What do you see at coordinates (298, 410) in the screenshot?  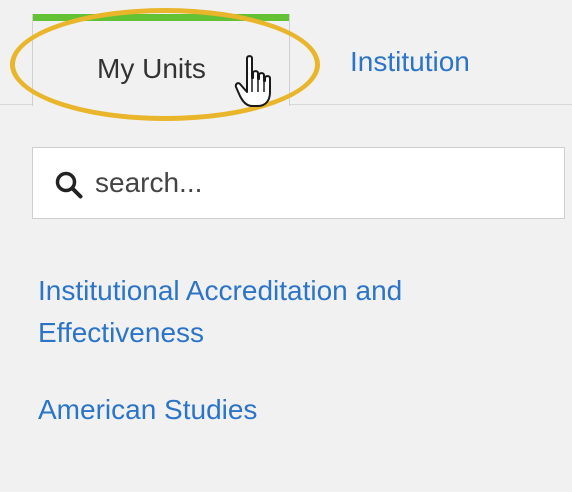 I see `unit-link-american-studies: American Studies` at bounding box center [298, 410].